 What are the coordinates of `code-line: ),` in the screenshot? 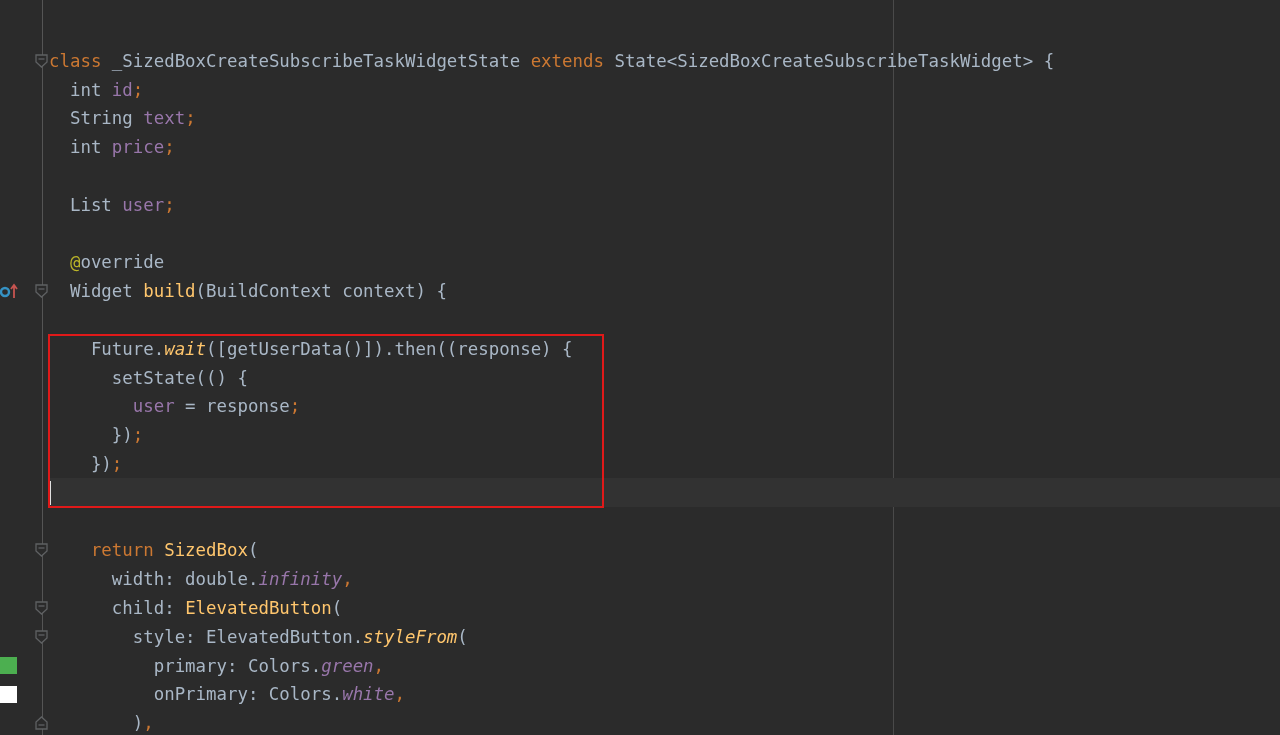 It's located at (142, 723).